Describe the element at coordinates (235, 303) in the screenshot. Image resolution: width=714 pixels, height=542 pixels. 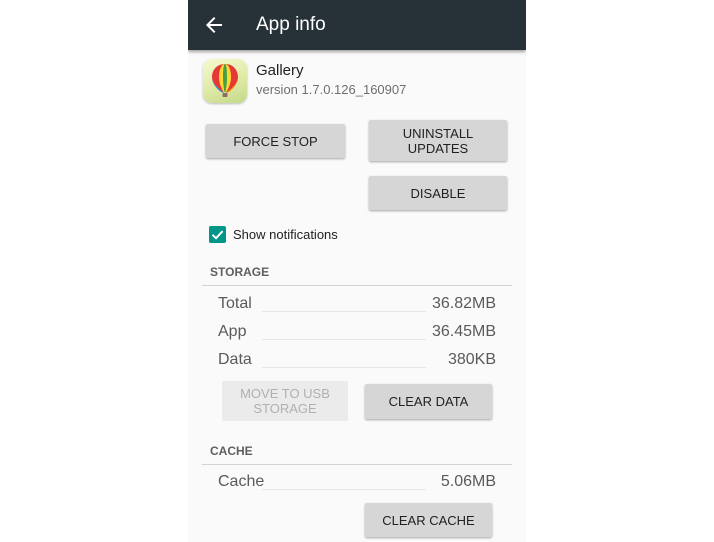
I see `storage-row-label: Total` at that location.